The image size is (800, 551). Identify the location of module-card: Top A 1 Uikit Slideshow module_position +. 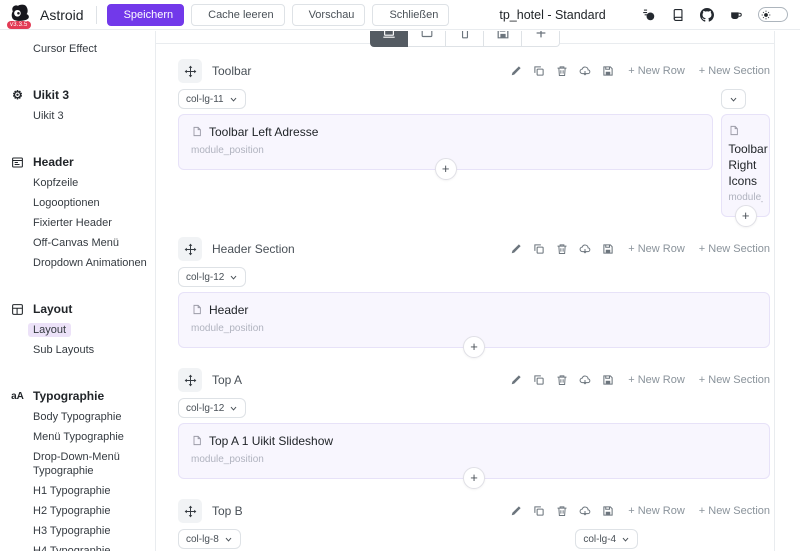
(474, 456).